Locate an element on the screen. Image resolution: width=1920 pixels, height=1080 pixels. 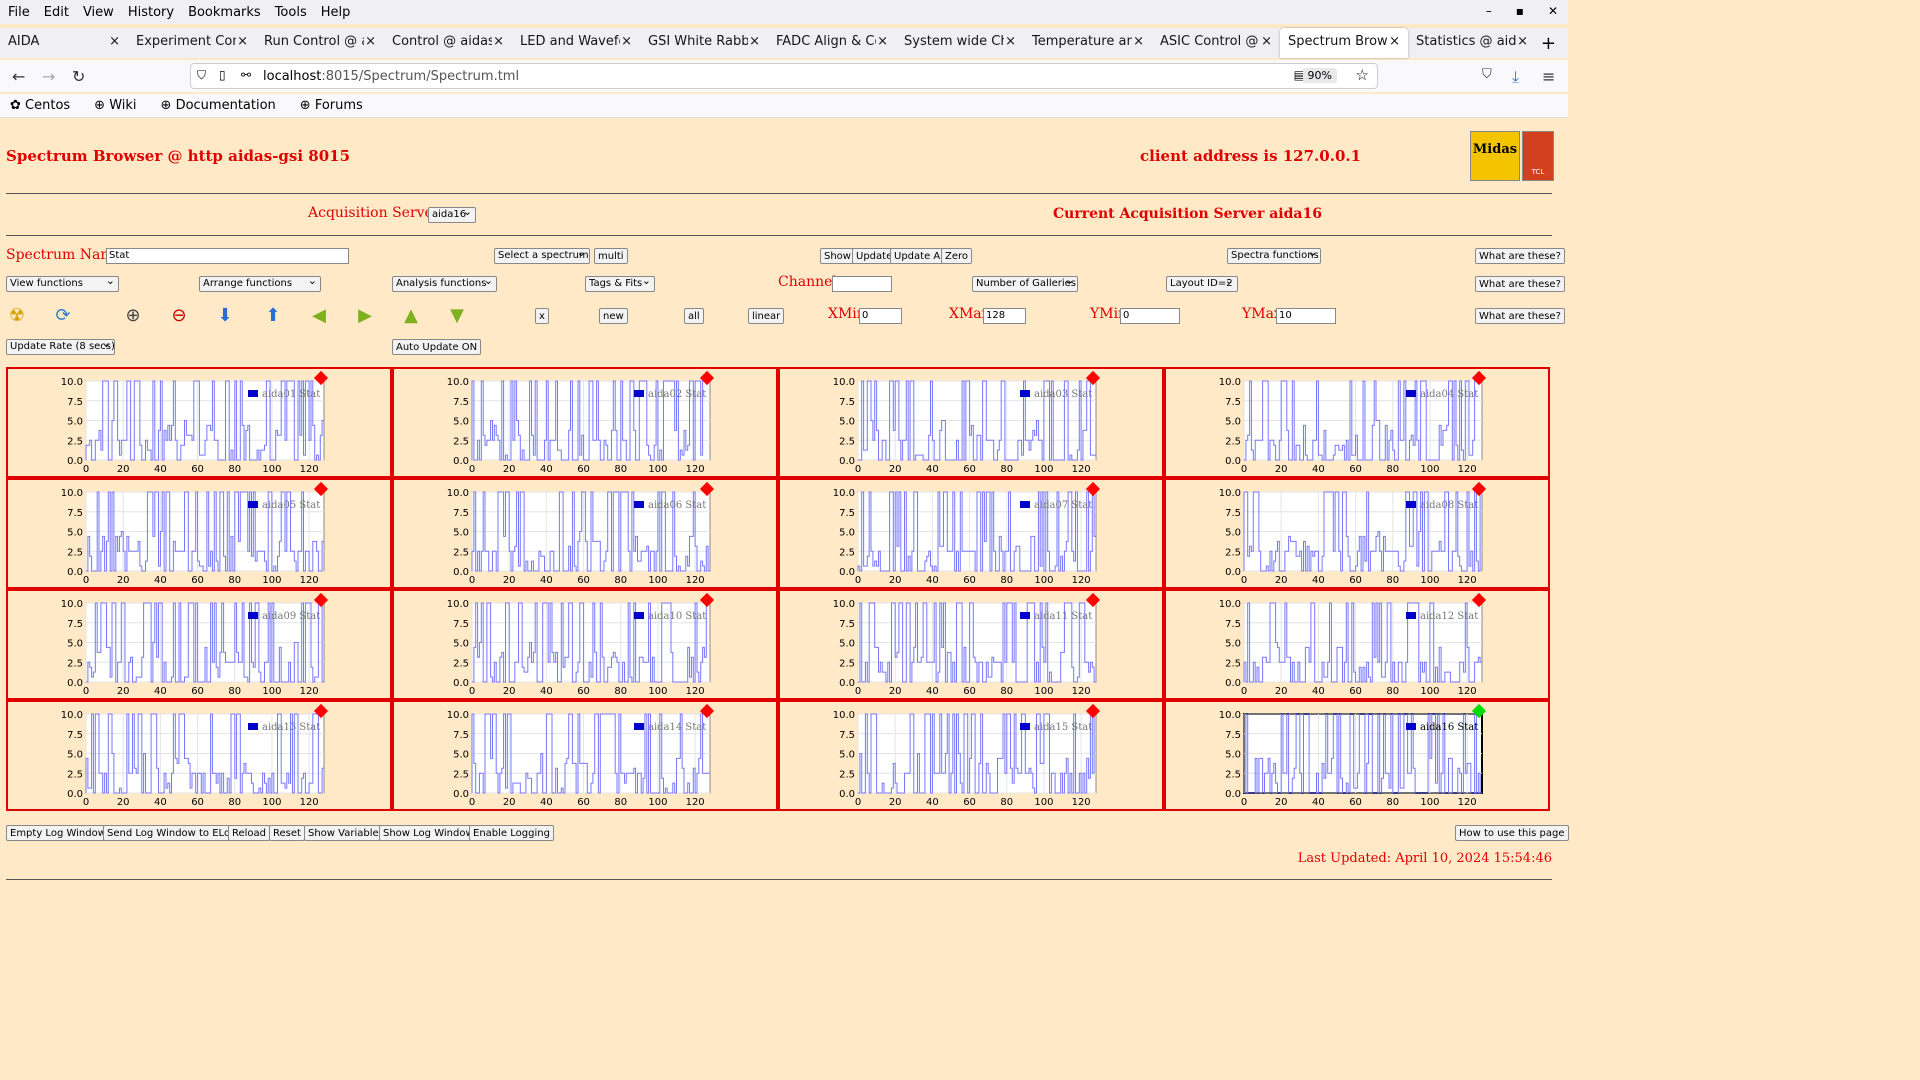
browser-tab: FADC Align & Cont× is located at coordinates (832, 43).